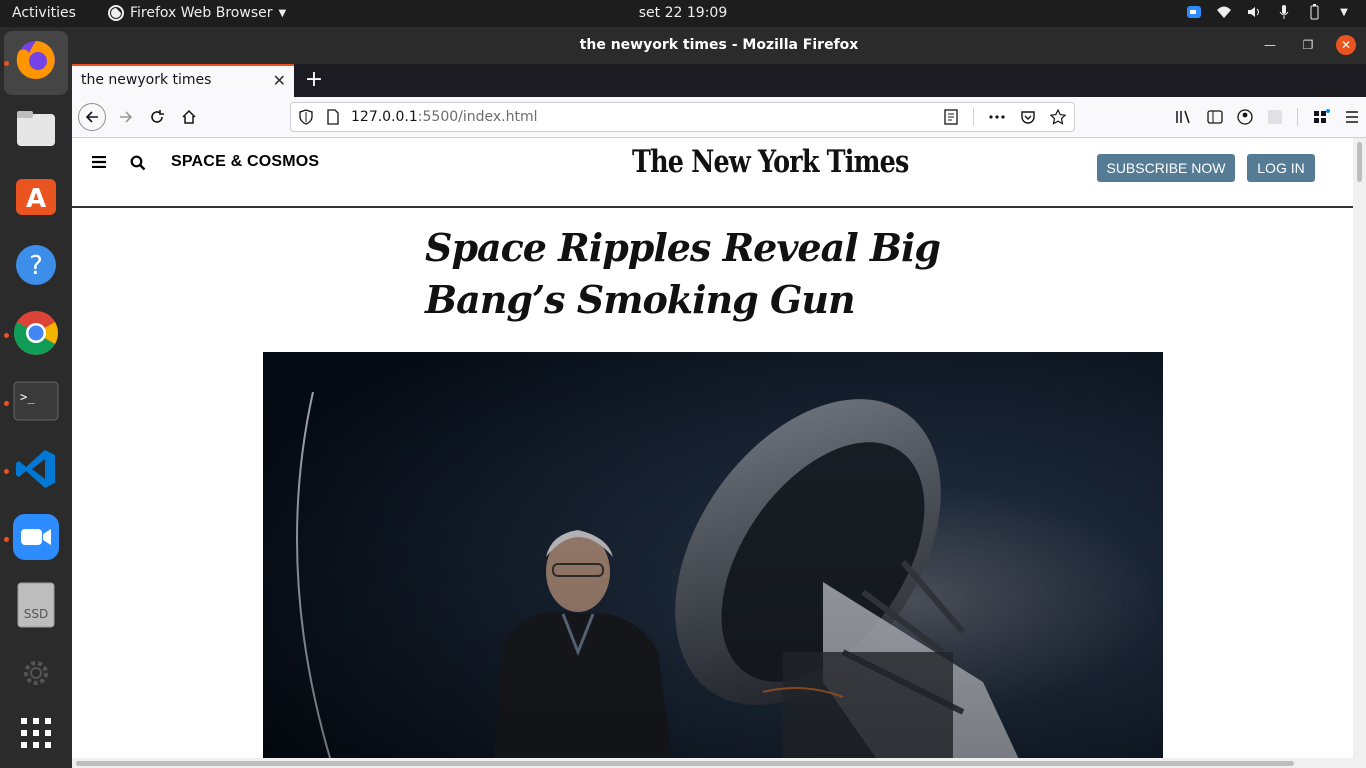 The image size is (1366, 768). What do you see at coordinates (1194, 12) in the screenshot?
I see `zoom-tray-icon` at bounding box center [1194, 12].